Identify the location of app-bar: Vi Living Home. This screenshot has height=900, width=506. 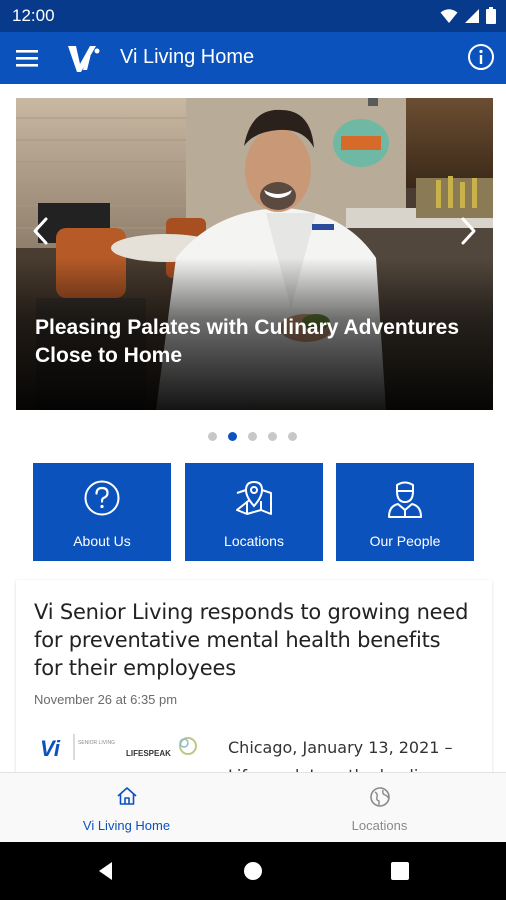
(253, 58).